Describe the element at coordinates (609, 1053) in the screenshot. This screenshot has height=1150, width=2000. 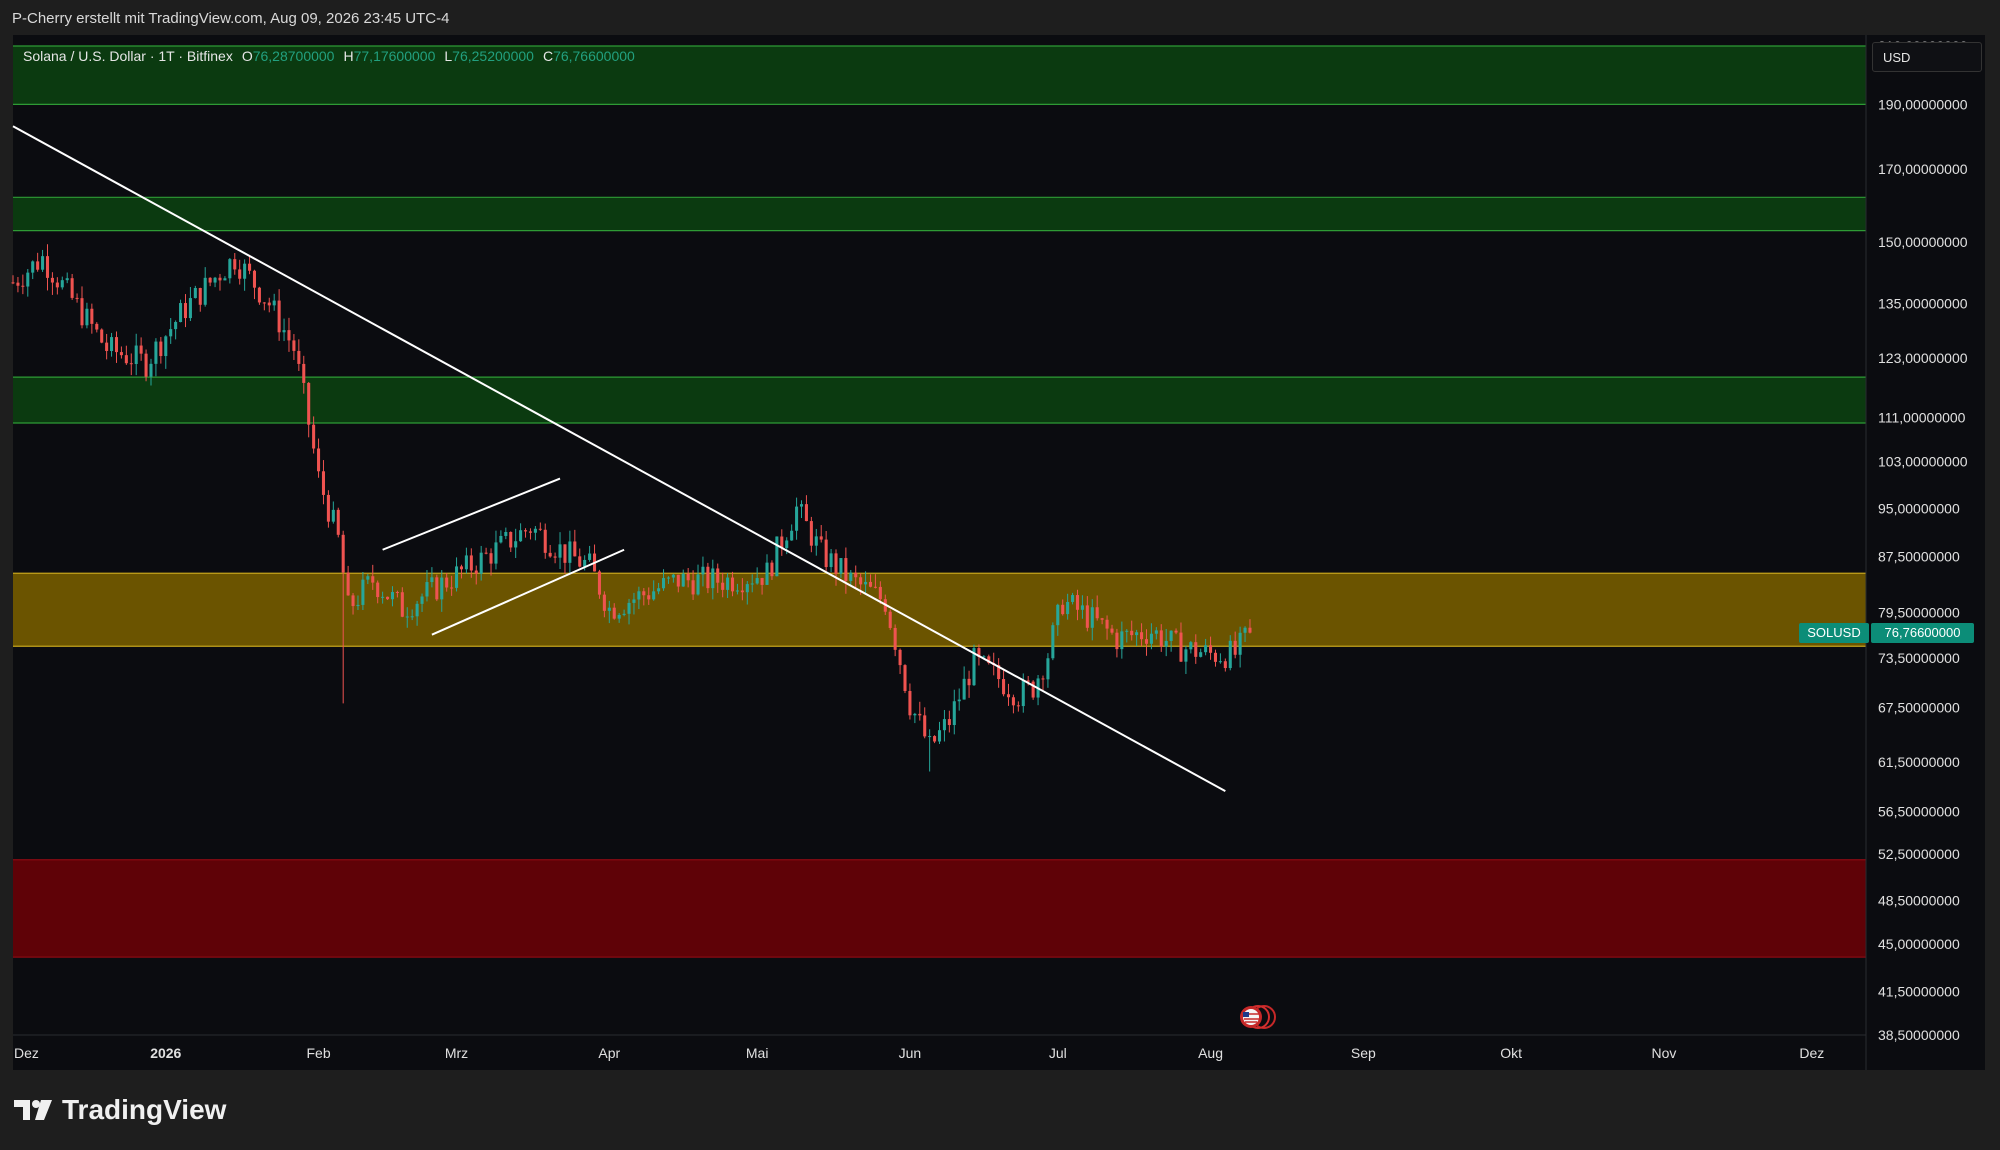
I see `time-tick-label: Apr` at that location.